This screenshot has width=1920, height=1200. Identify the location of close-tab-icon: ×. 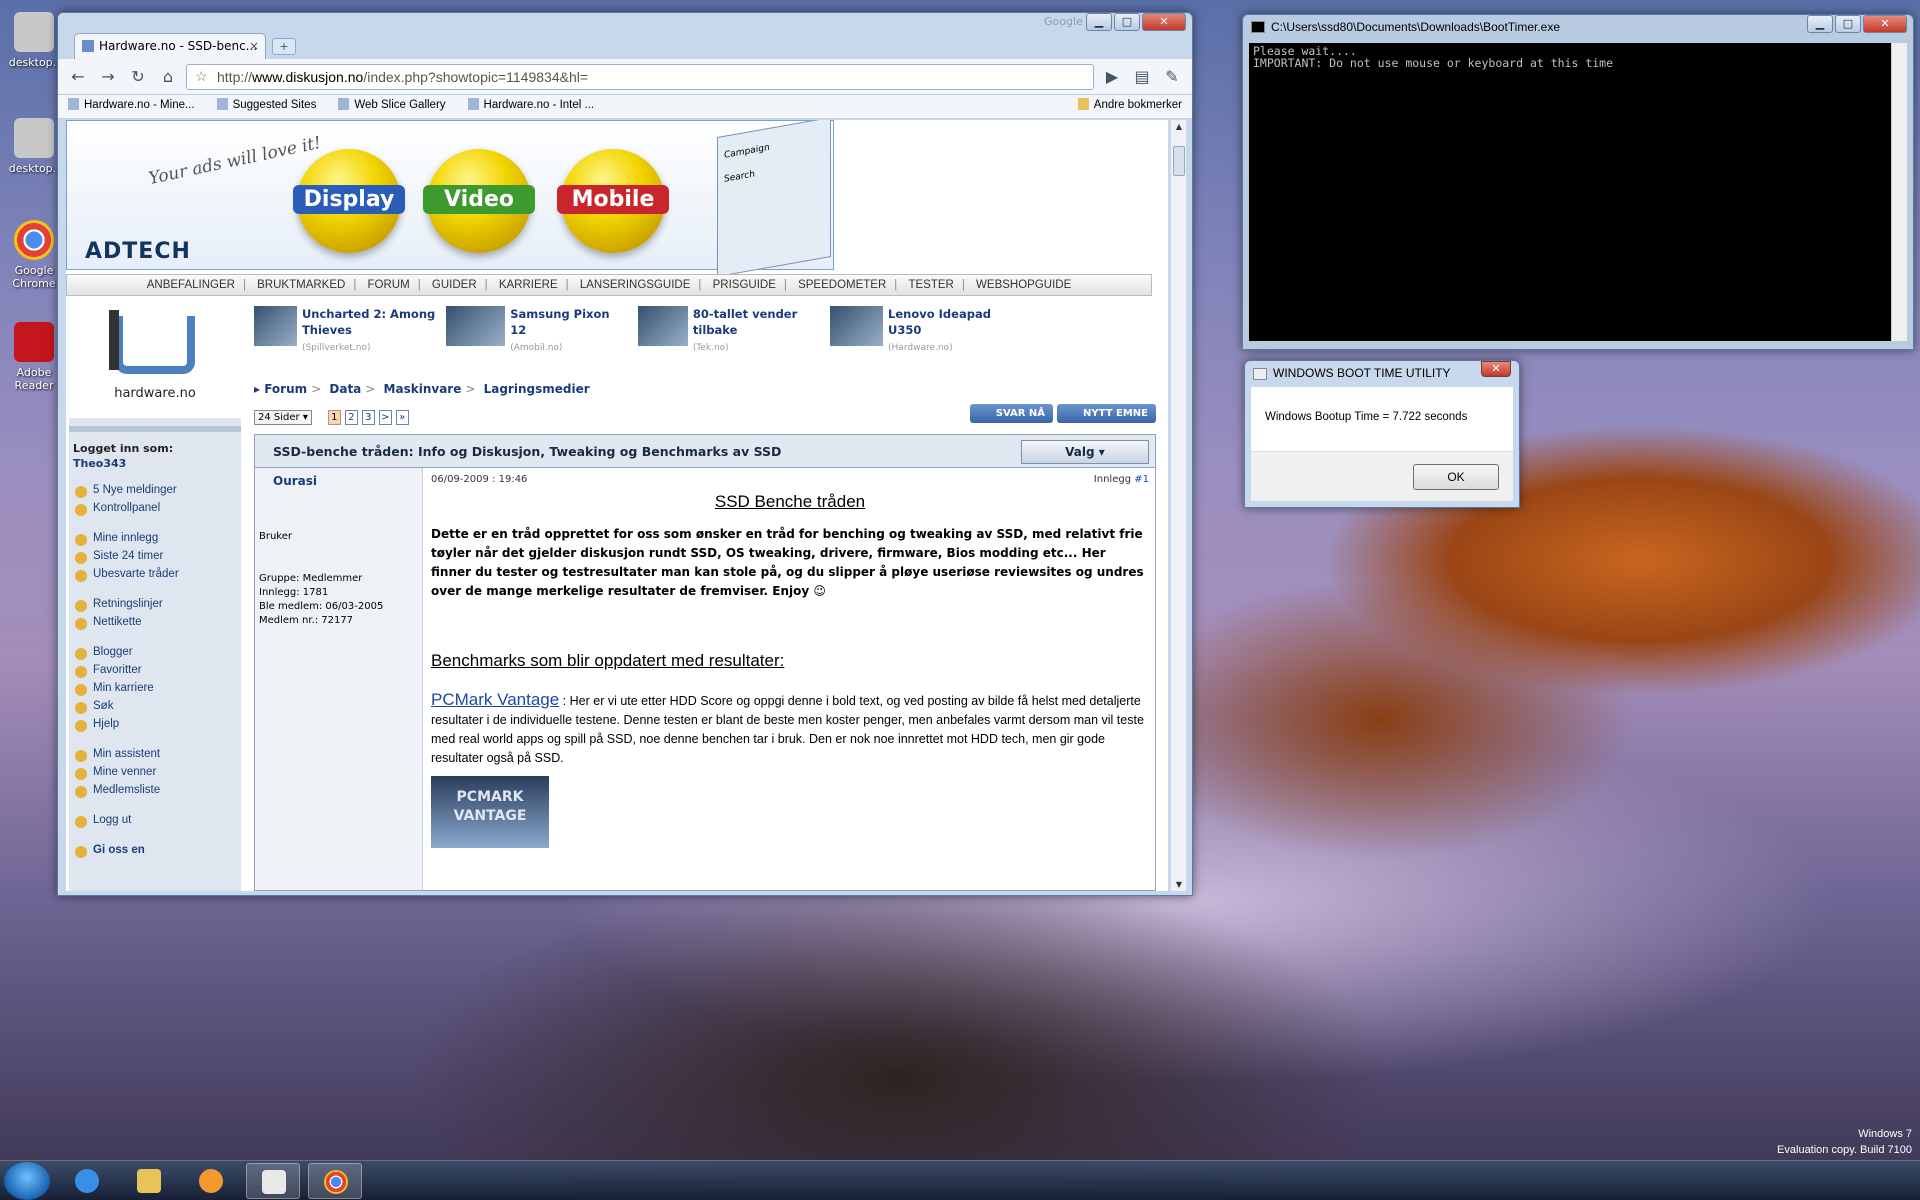
(254, 46).